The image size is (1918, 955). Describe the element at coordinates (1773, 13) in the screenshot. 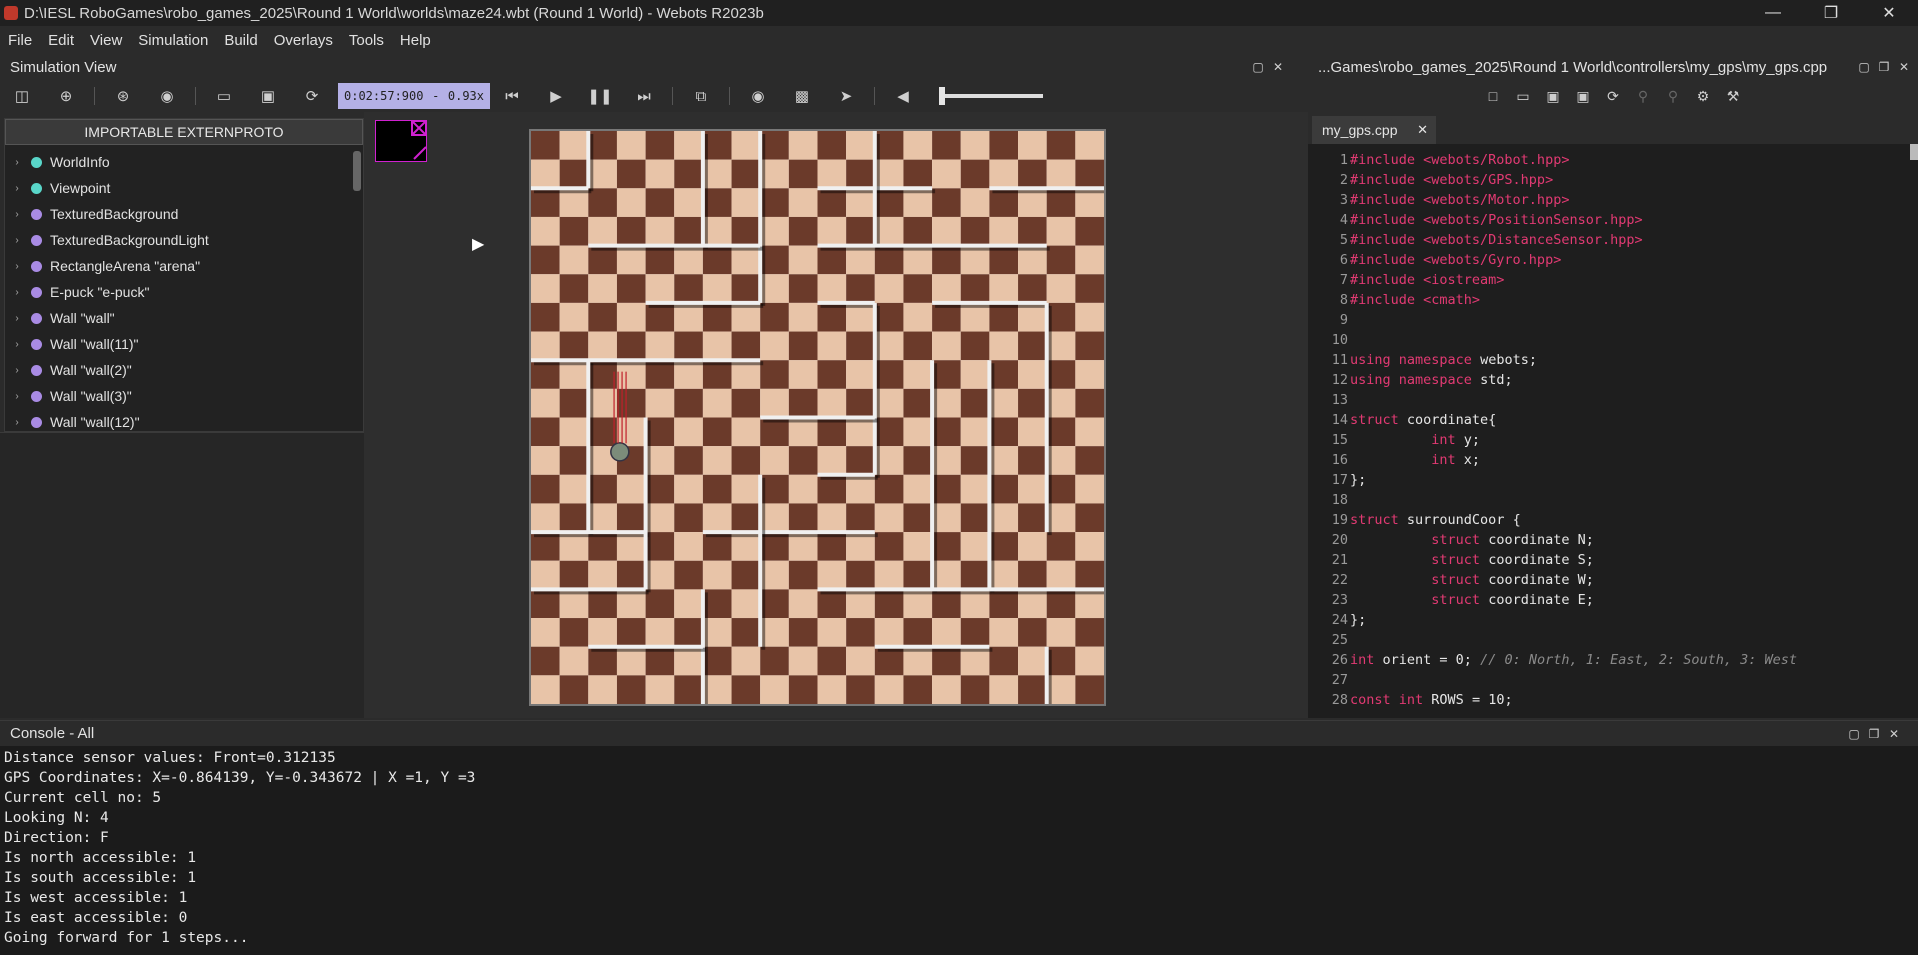

I see `minimize-icon: —` at that location.